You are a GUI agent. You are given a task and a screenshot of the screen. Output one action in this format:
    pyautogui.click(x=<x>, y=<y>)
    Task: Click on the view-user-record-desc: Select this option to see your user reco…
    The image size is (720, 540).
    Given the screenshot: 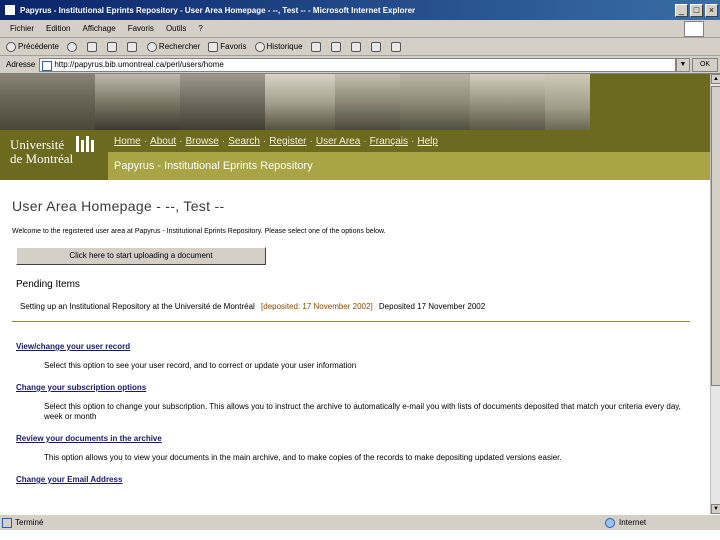 What is the action you would take?
    pyautogui.click(x=200, y=365)
    